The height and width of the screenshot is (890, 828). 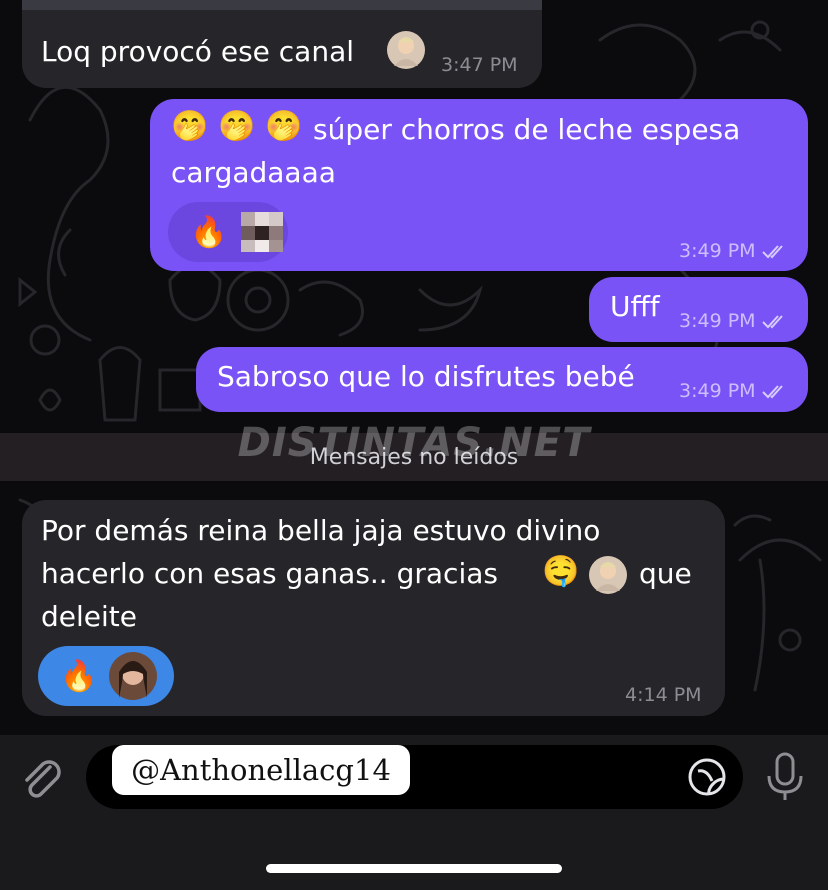 What do you see at coordinates (479, 65) in the screenshot?
I see `message-time: 3:47 PM` at bounding box center [479, 65].